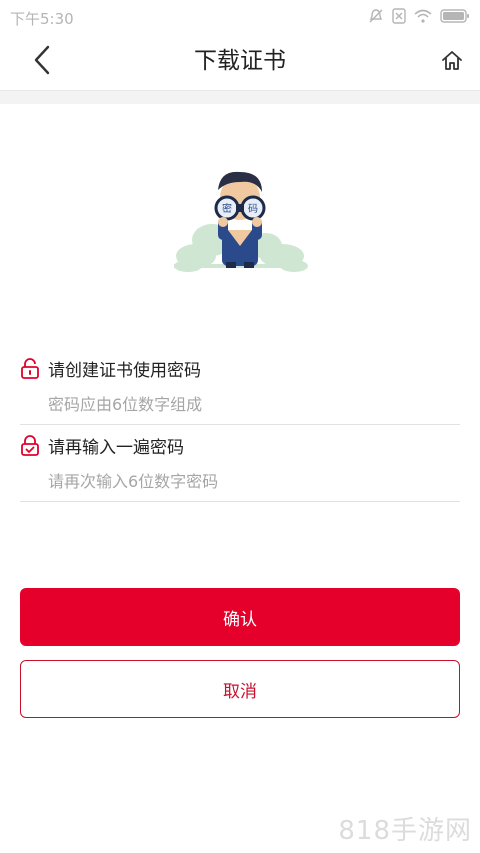 This screenshot has height=853, width=480. What do you see at coordinates (240, 17) in the screenshot?
I see `status-bar: 下午5:30` at bounding box center [240, 17].